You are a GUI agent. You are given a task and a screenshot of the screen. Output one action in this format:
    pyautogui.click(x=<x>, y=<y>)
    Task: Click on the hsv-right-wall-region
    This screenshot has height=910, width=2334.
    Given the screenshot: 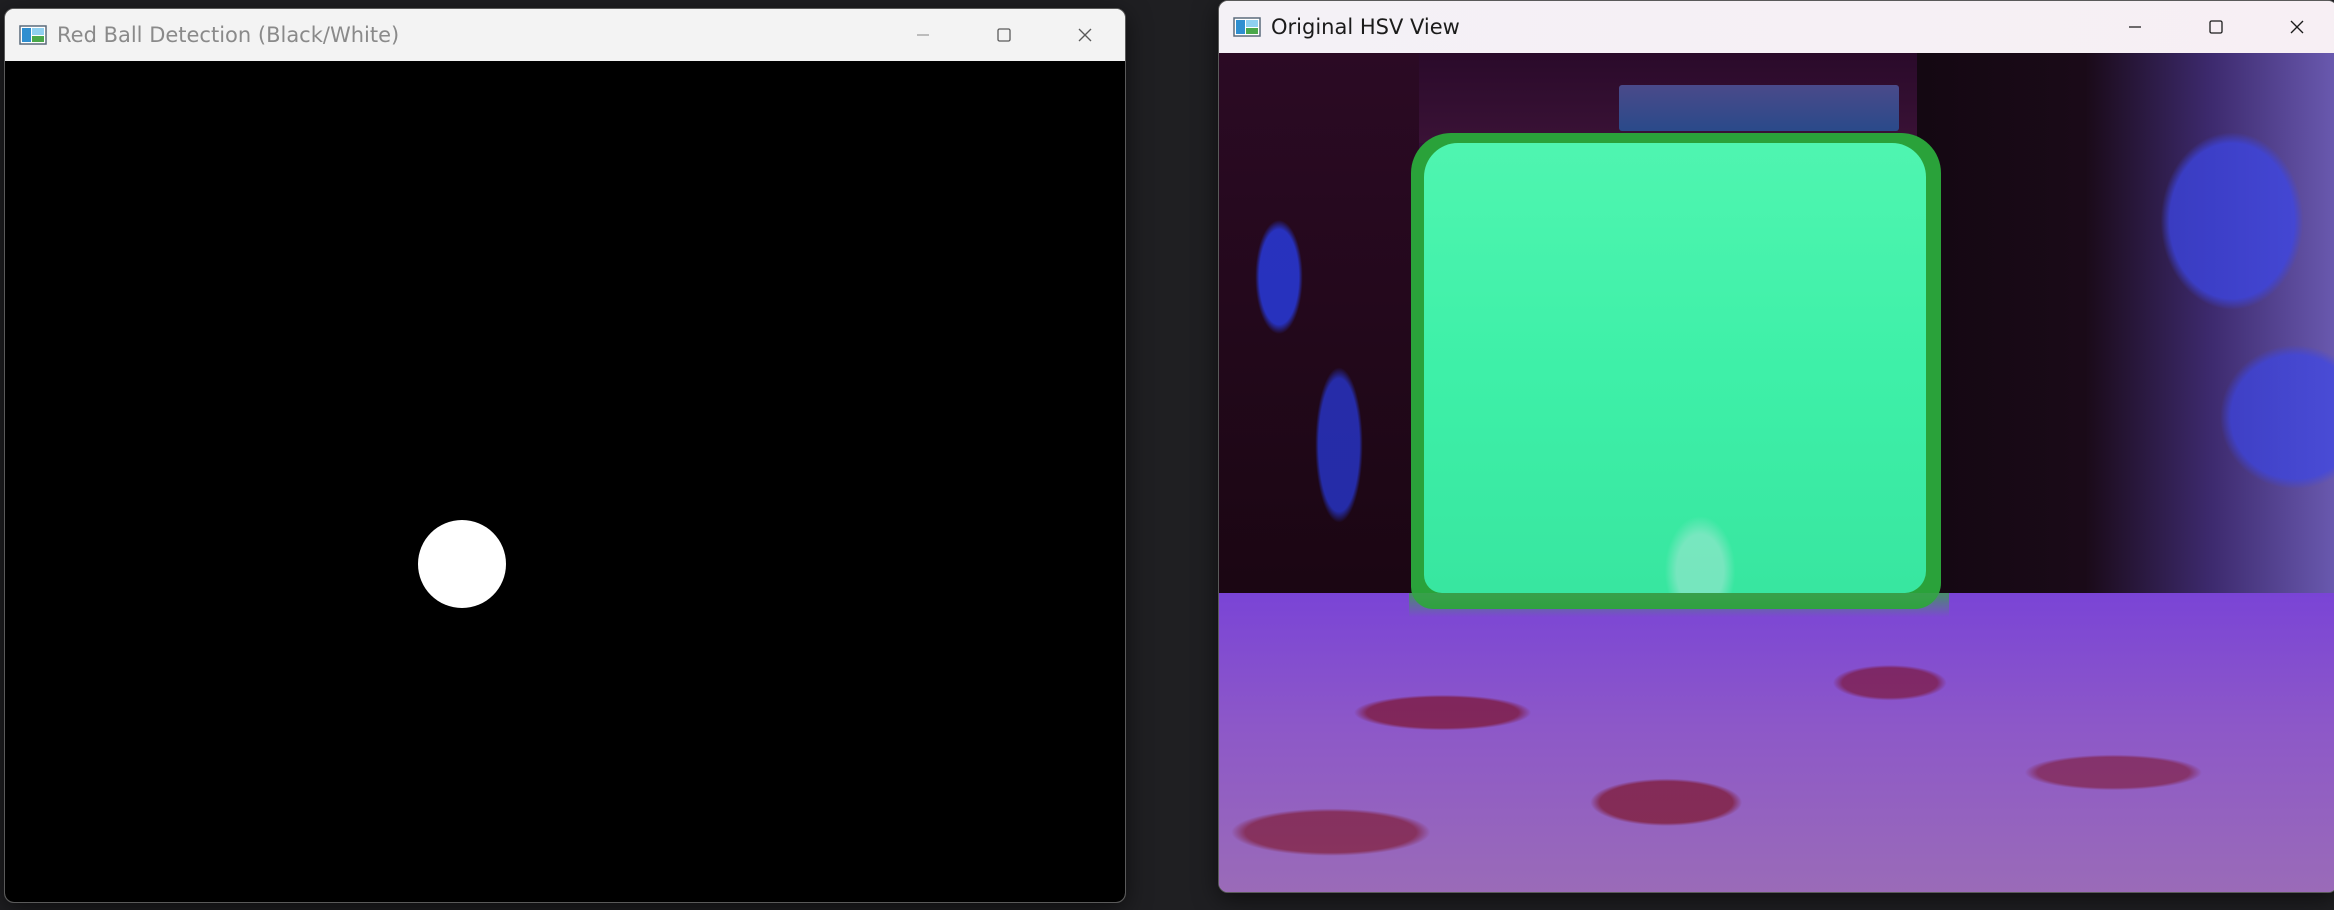 What is the action you would take?
    pyautogui.click(x=2125, y=333)
    